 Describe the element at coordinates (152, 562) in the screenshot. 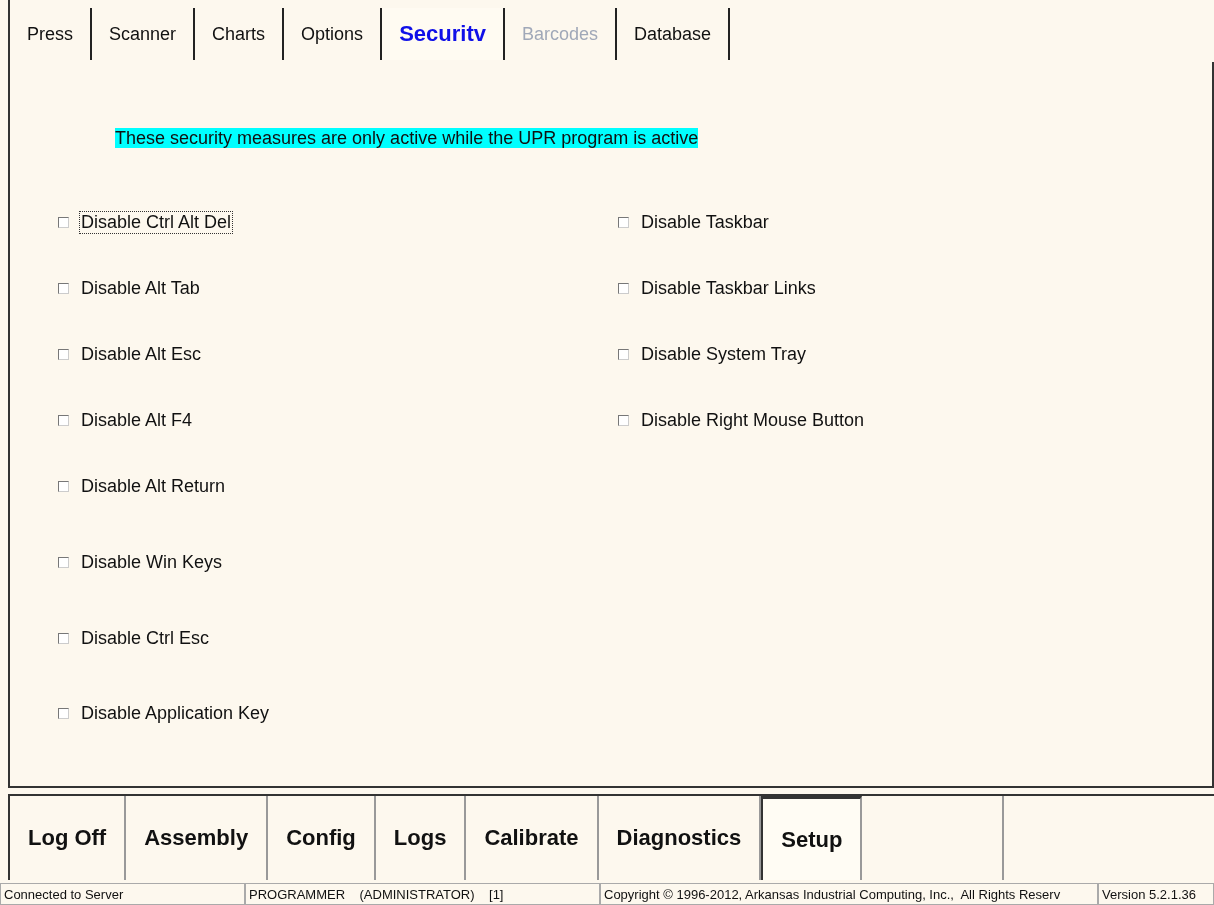

I see `checkbox-label: Disable Win Keys` at that location.